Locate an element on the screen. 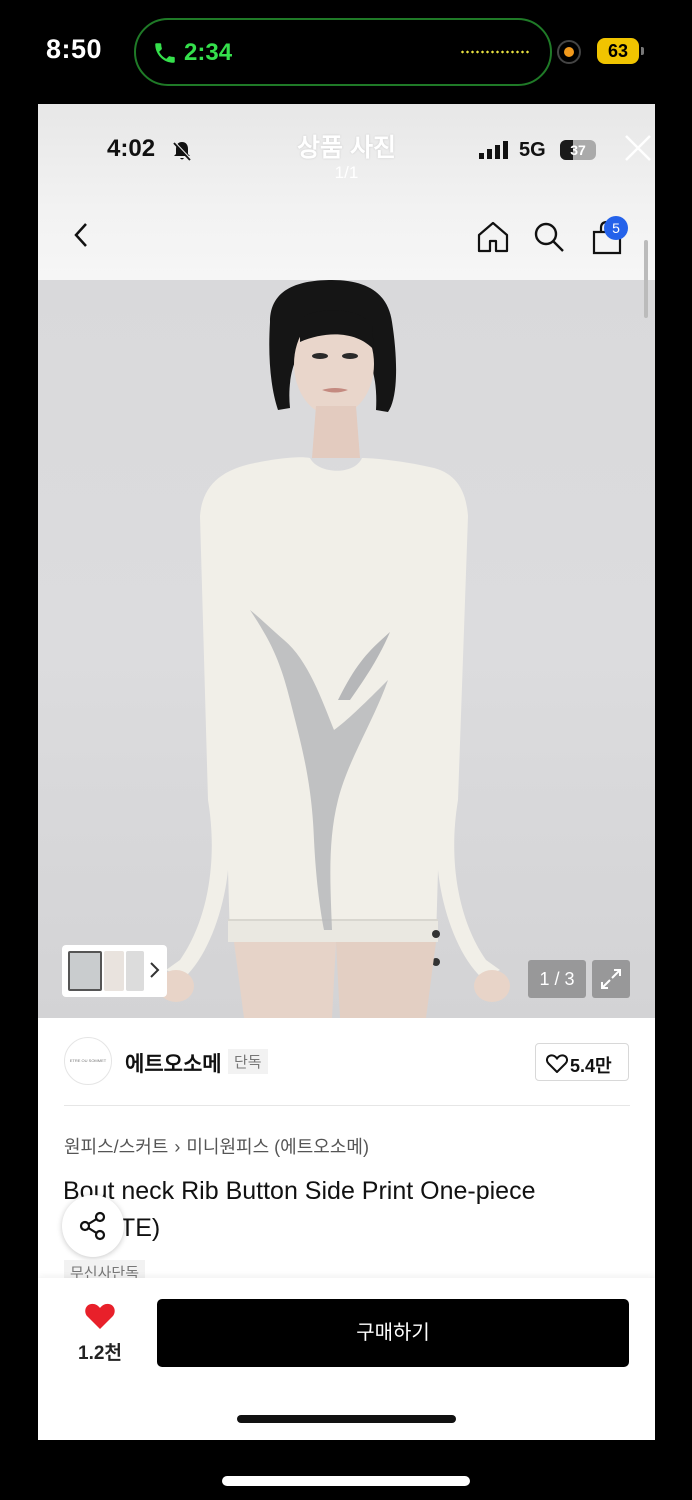 The height and width of the screenshot is (1500, 692). breadcrumb-subcategory: 미니원피스 (에트오소메) is located at coordinates (277, 1147).